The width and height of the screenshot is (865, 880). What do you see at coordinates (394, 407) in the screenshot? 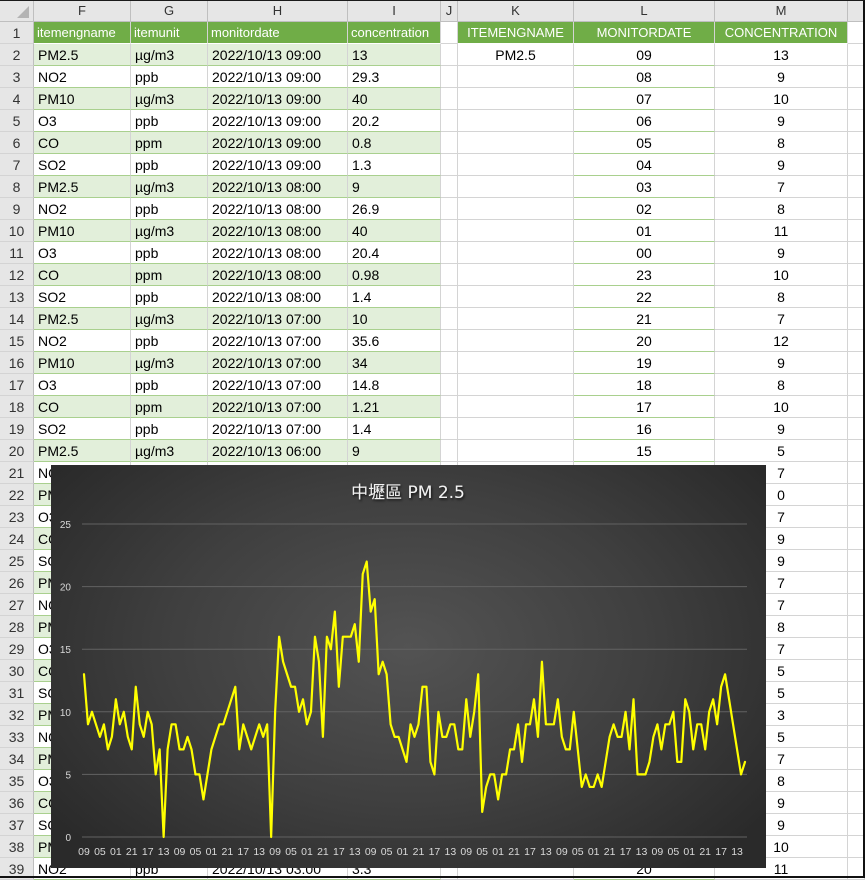
I see `cell-i18: 1.21` at bounding box center [394, 407].